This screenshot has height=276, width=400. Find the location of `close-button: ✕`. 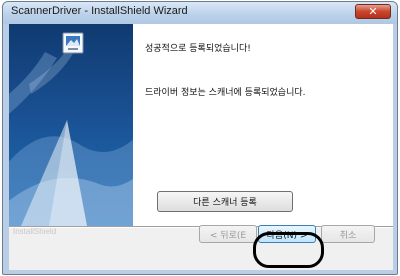

close-button: ✕ is located at coordinates (373, 11).